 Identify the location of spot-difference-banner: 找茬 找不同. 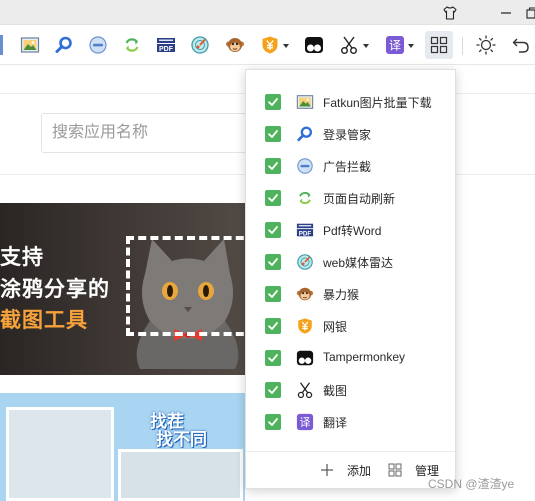
(122, 447).